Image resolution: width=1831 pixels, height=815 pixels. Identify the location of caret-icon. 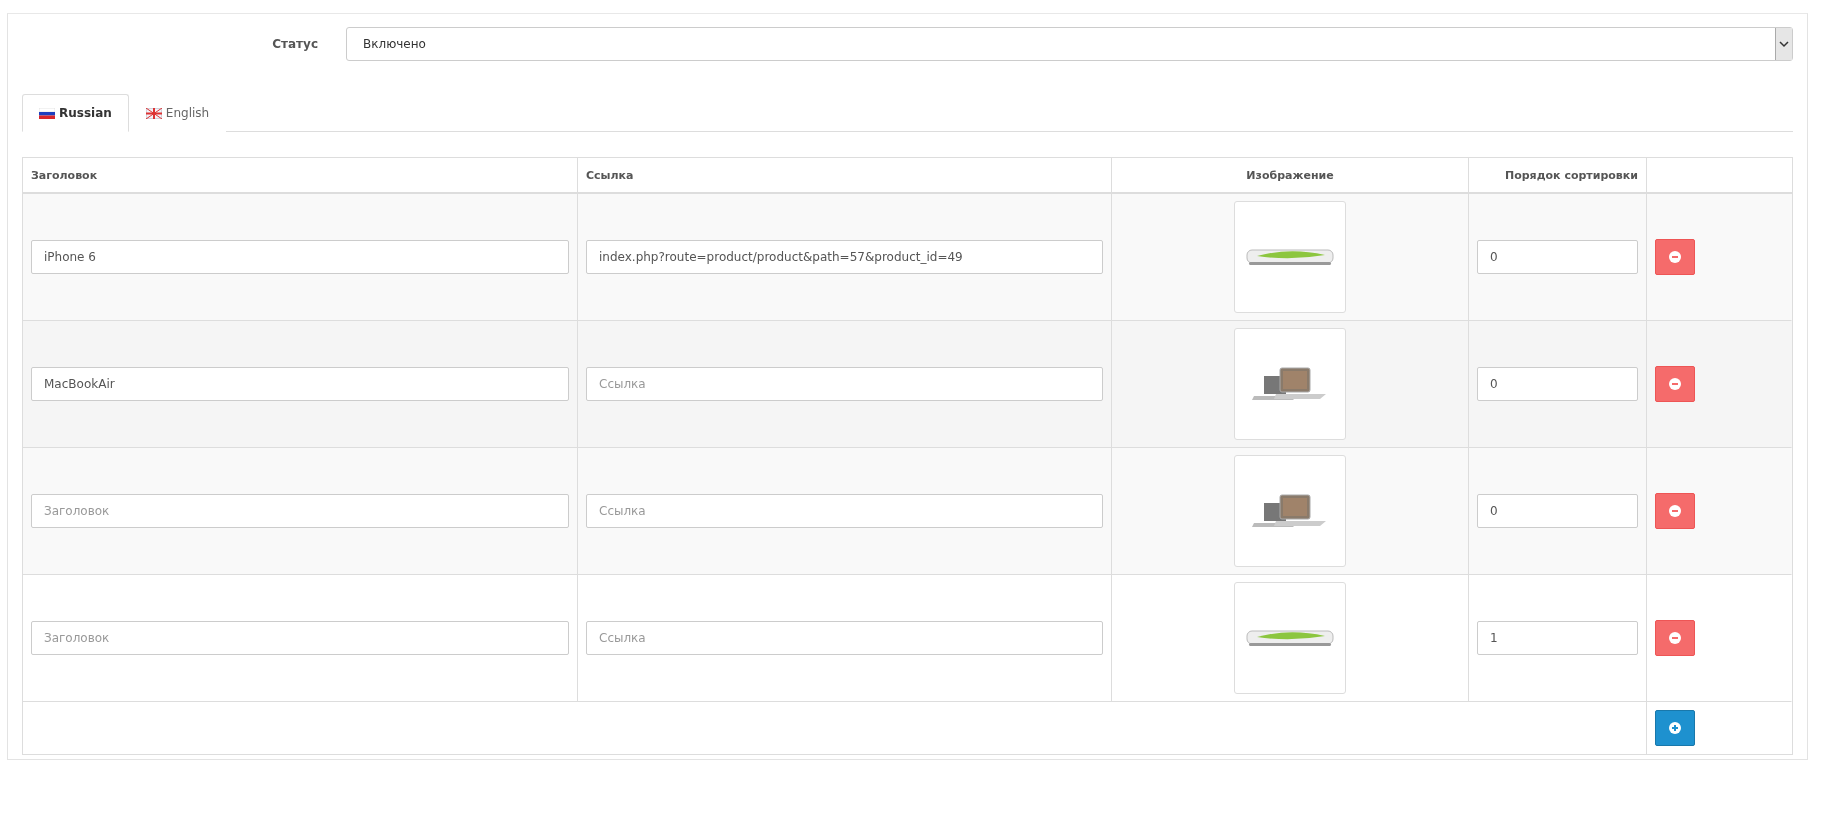
(1783, 44).